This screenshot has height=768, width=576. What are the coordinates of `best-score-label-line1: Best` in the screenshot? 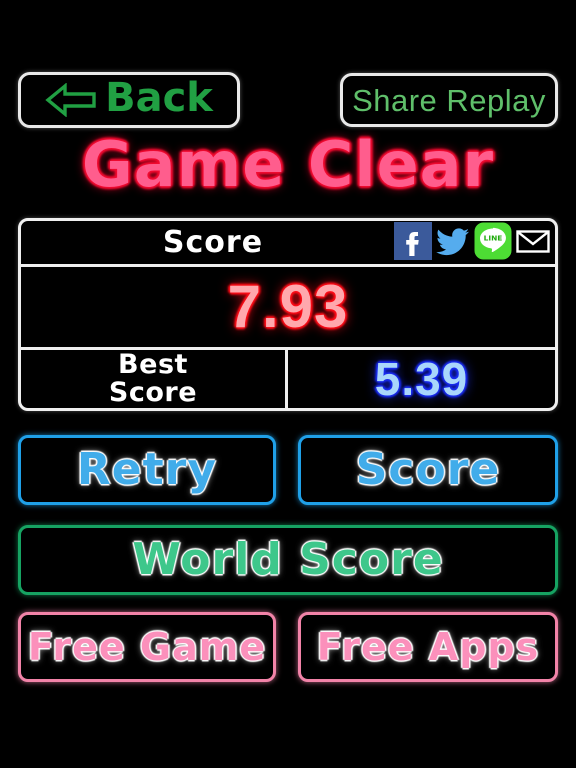 It's located at (153, 364).